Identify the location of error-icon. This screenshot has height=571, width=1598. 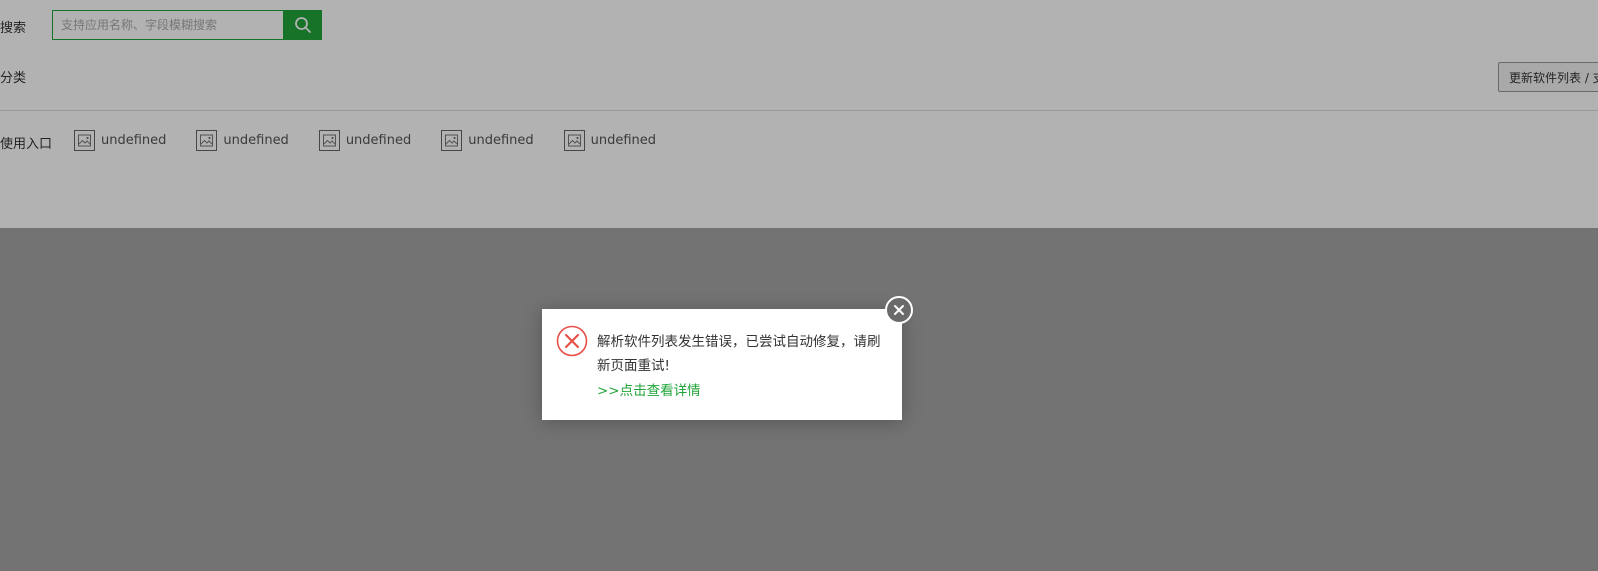
(572, 341).